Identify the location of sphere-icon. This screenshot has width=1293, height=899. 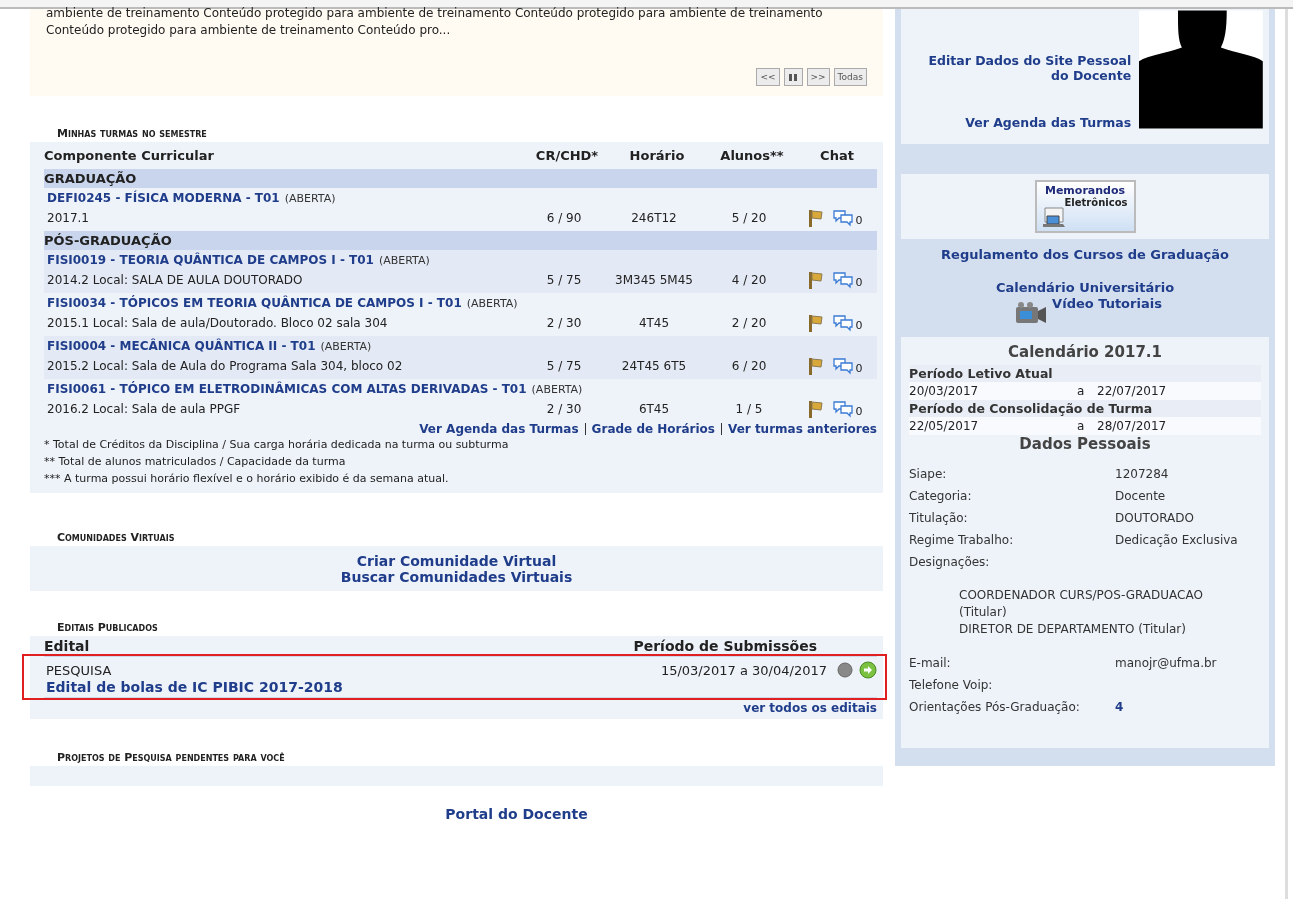
(845, 670).